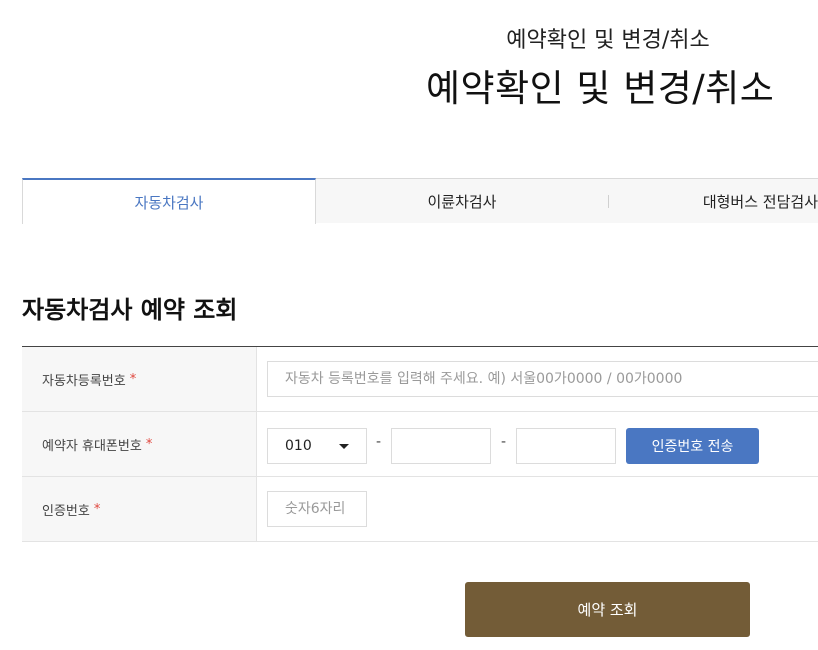 The width and height of the screenshot is (818, 650). Describe the element at coordinates (600, 88) in the screenshot. I see `page-title: 예약확인 및 변경/취소` at that location.